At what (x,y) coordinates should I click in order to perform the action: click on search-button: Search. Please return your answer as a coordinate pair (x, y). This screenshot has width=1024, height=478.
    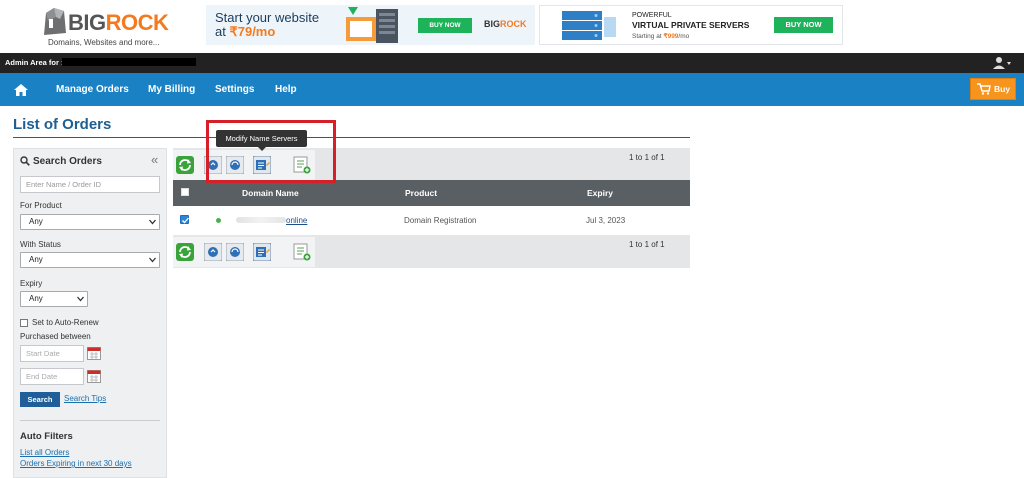
    Looking at the image, I should click on (40, 399).